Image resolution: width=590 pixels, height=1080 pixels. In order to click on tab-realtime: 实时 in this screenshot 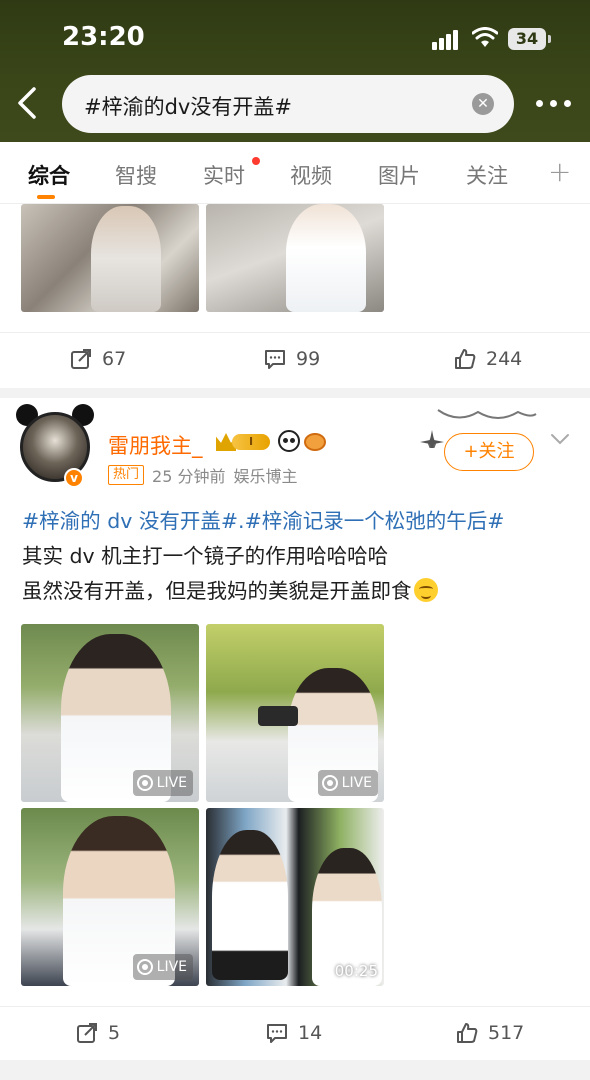, I will do `click(224, 175)`.